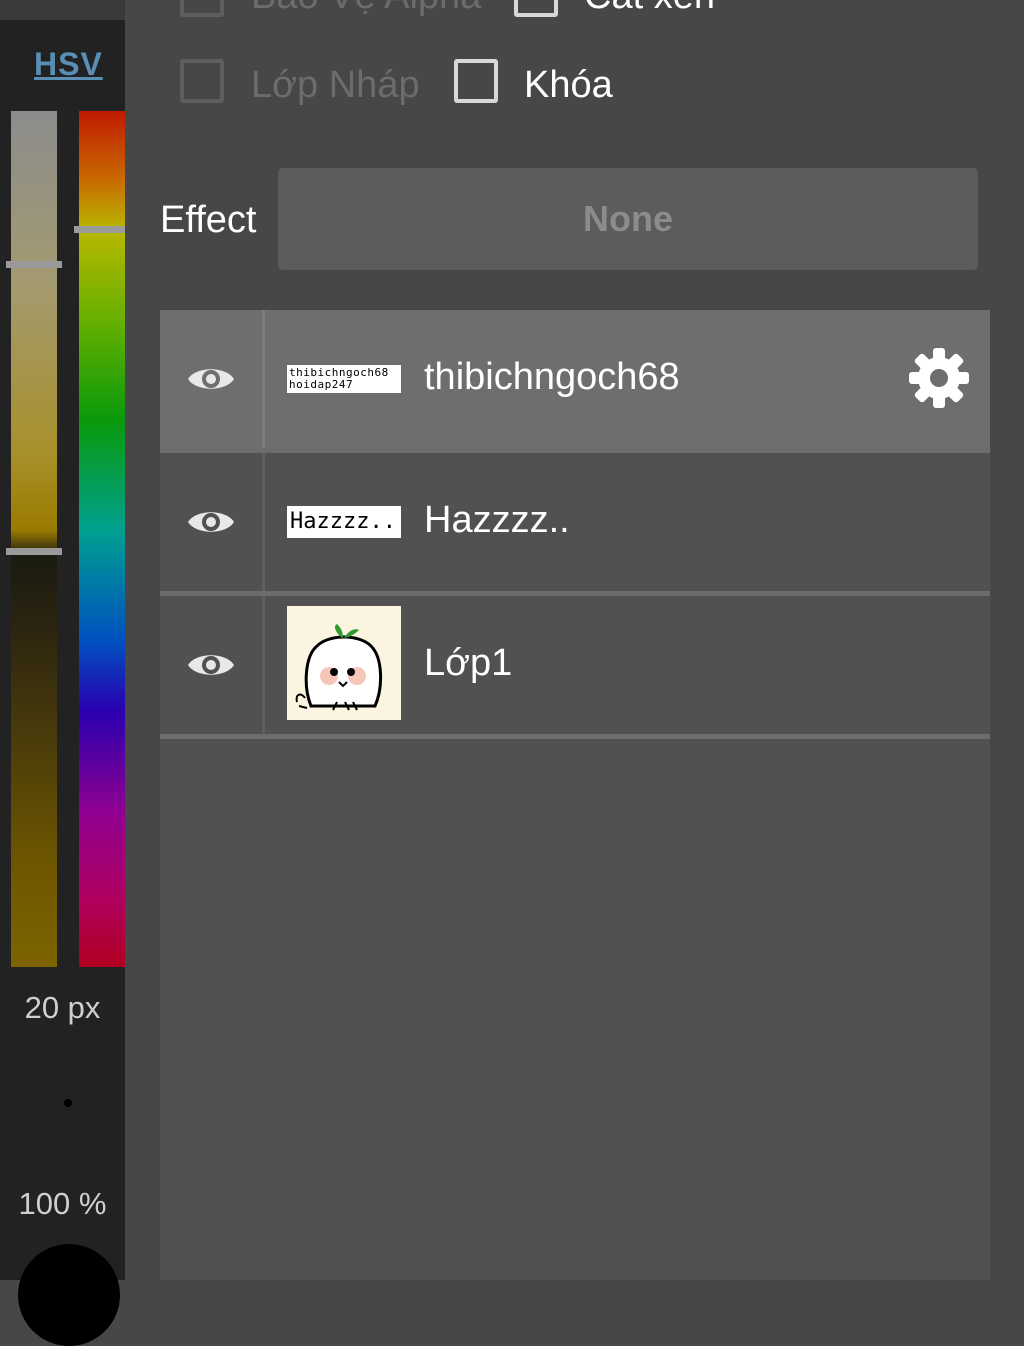 Image resolution: width=1024 pixels, height=1346 pixels. Describe the element at coordinates (568, 85) in the screenshot. I see `lock-label: Khóa` at that location.